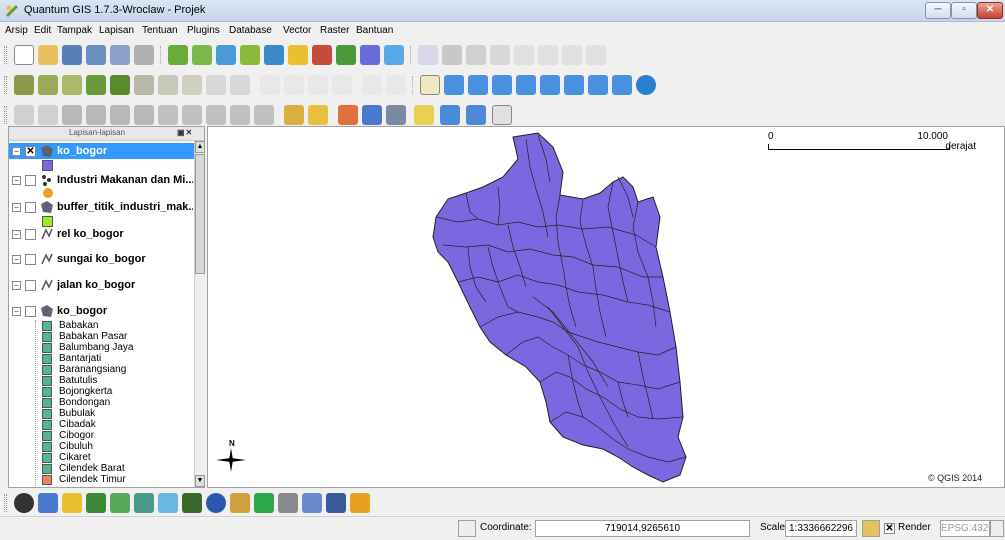  I want to click on sql-anywhere-icon, so click(336, 503).